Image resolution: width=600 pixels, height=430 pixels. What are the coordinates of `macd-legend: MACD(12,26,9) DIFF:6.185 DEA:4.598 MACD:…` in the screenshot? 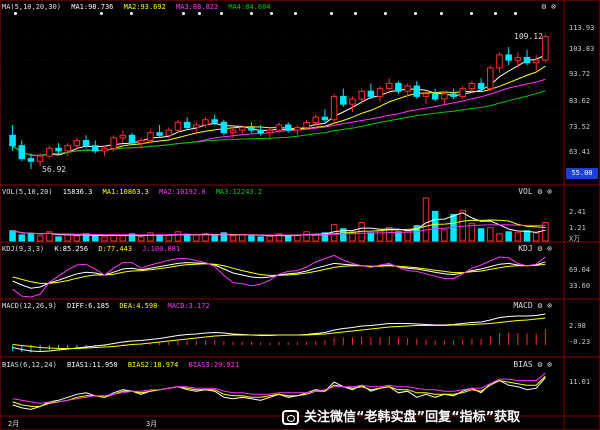 It's located at (109, 306).